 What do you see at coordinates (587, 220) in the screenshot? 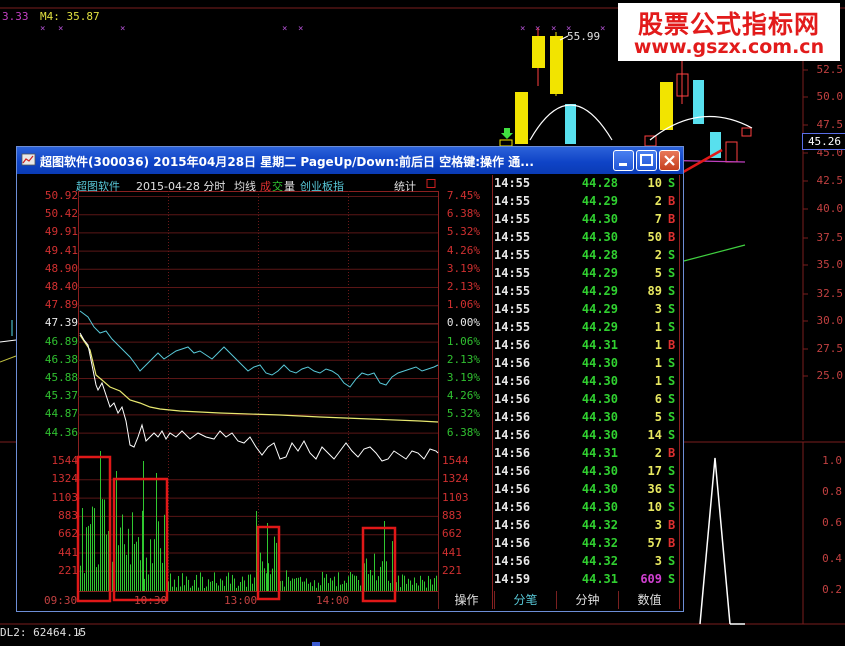
I see `tick-row: 14:55 44.30 7 B` at bounding box center [587, 220].